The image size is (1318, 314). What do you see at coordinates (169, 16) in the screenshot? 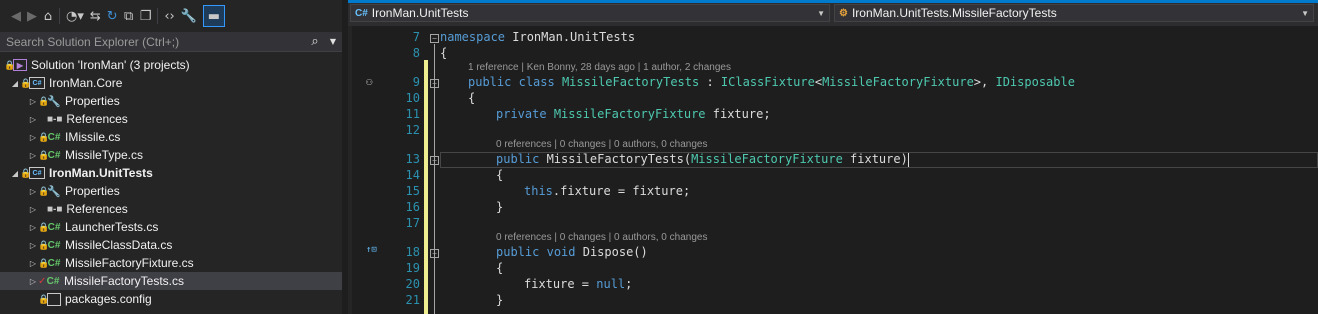
I see `code-icon: ‹›` at bounding box center [169, 16].